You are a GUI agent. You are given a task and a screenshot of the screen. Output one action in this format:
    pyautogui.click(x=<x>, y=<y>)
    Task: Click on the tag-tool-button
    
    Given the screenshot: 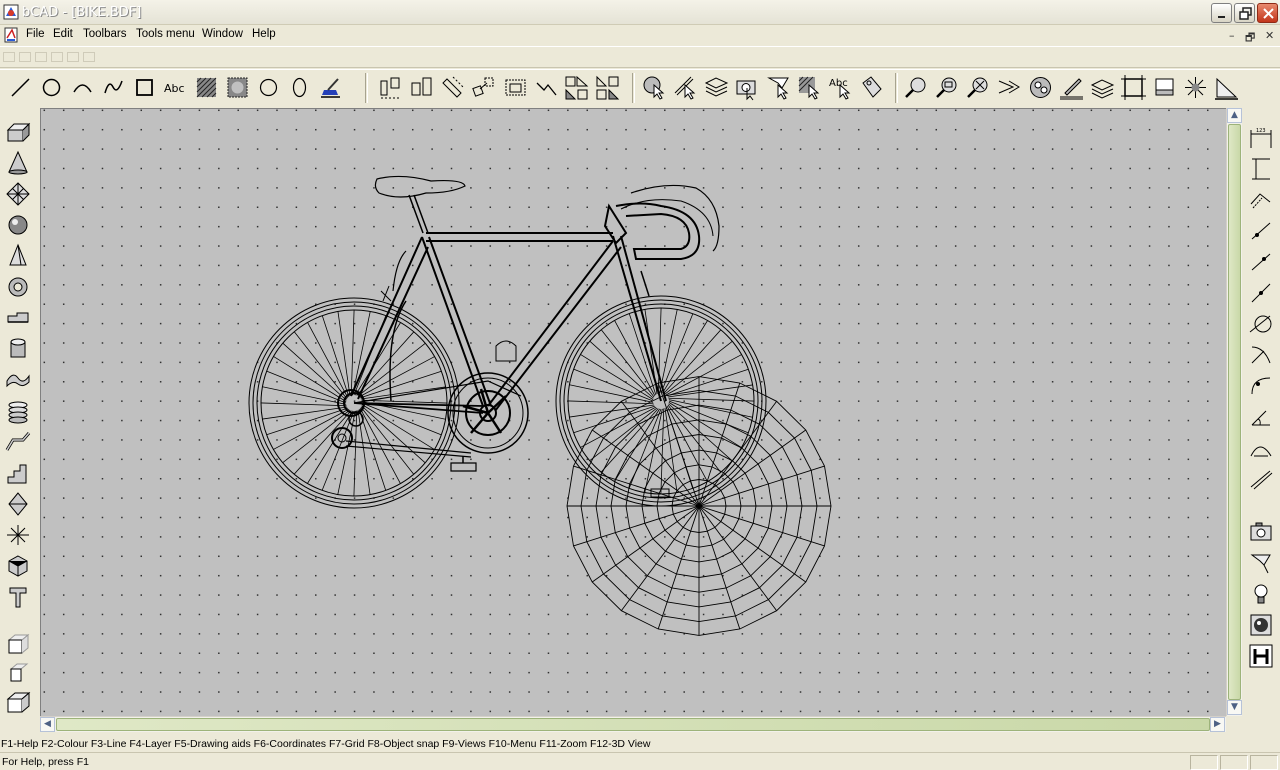 What is the action you would take?
    pyautogui.click(x=871, y=87)
    